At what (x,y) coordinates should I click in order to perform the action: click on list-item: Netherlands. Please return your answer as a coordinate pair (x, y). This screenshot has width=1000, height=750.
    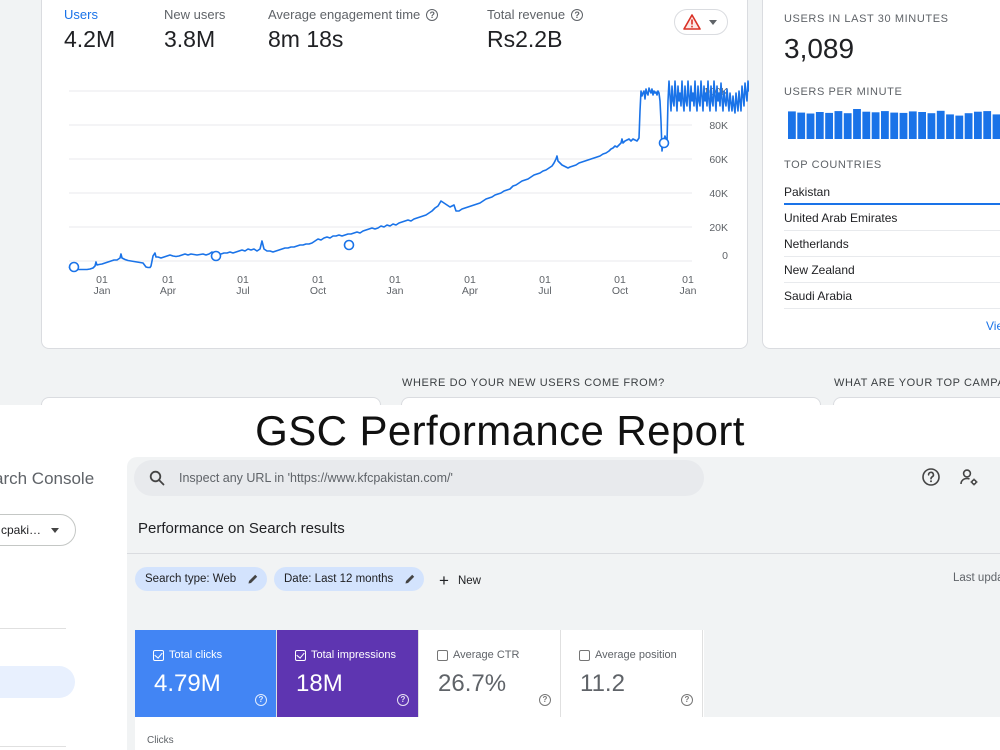
    Looking at the image, I should click on (892, 244).